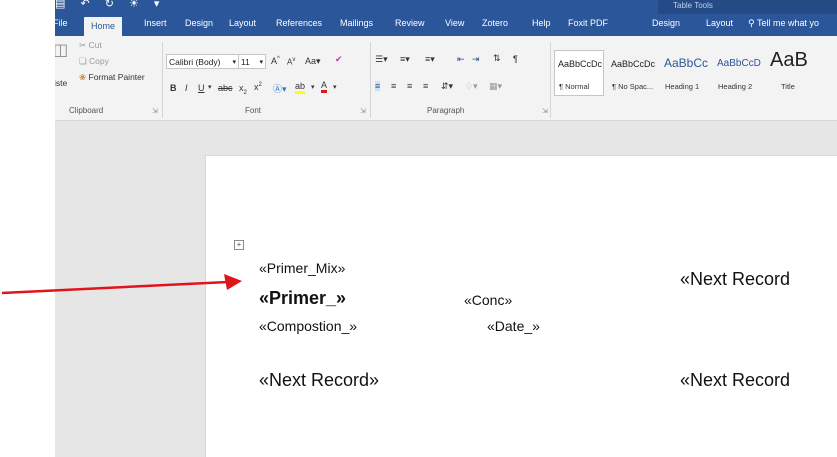 The height and width of the screenshot is (457, 837). I want to click on style-sample: AaB, so click(789, 60).